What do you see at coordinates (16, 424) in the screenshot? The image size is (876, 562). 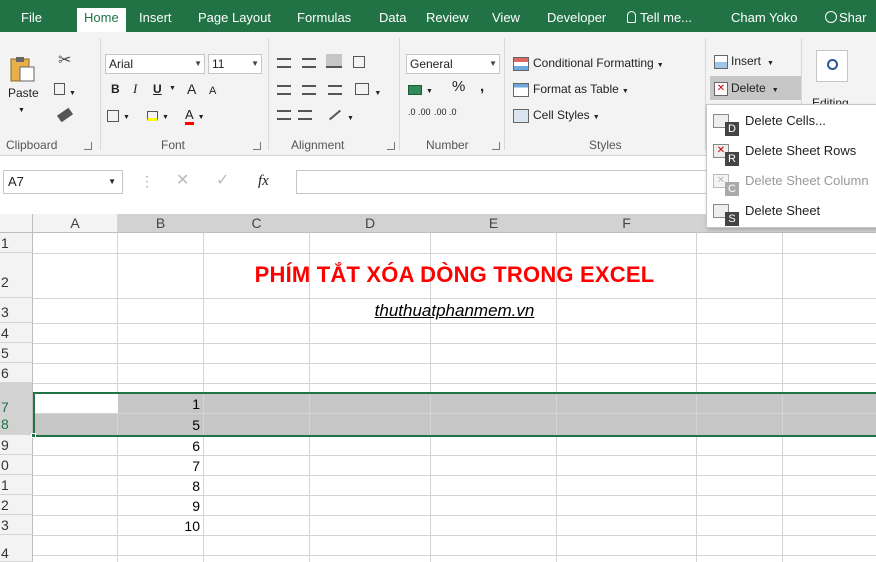 I see `row-header-8: 8` at bounding box center [16, 424].